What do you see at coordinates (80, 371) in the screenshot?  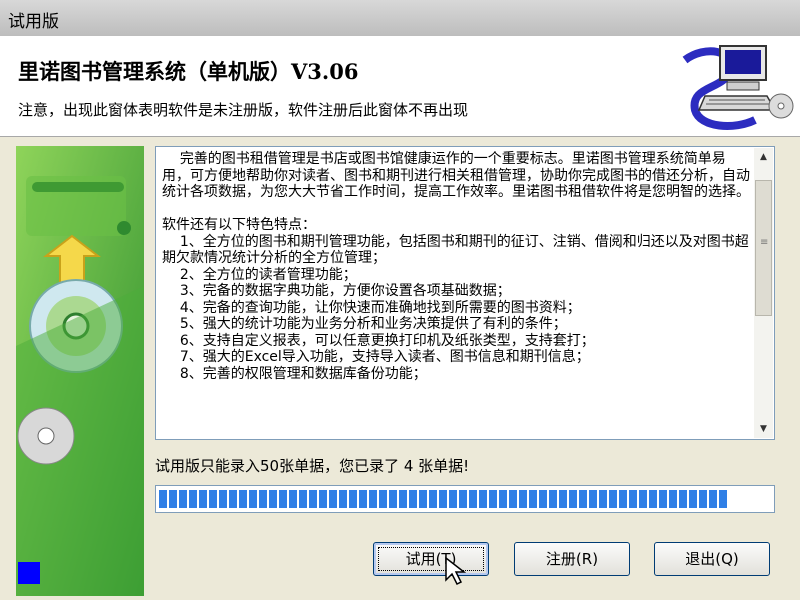 I see `side-artwork` at bounding box center [80, 371].